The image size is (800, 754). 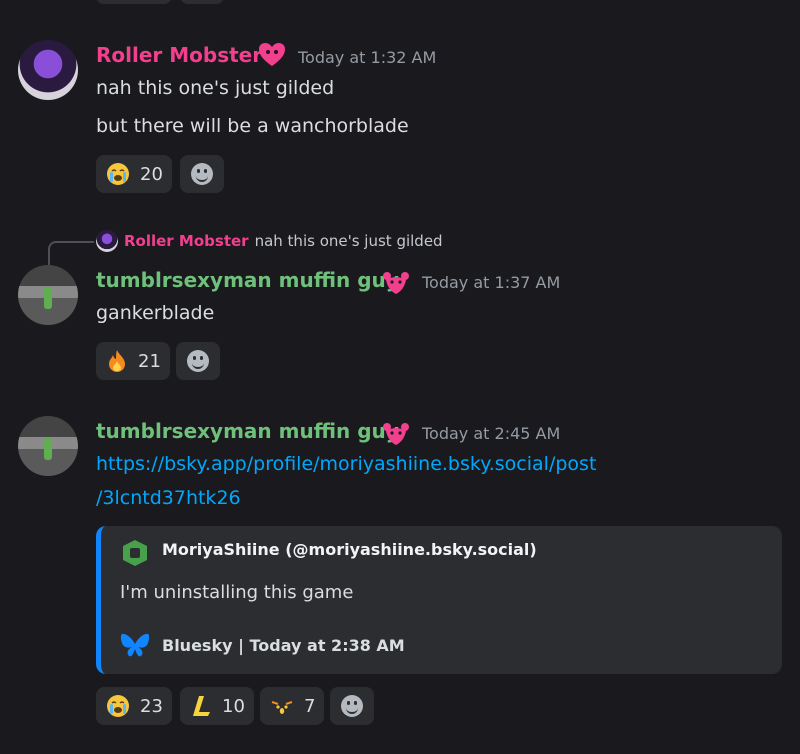 I want to click on message-text: nah this one's just gilded, so click(x=215, y=88).